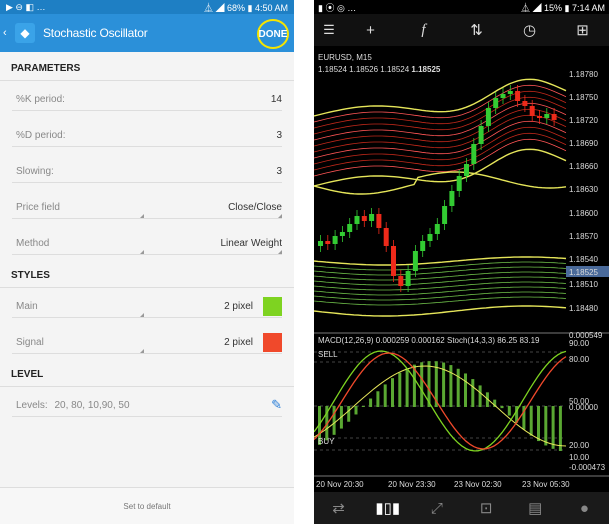 This screenshot has width=609, height=524. What do you see at coordinates (147, 207) in the screenshot?
I see `price-field-select: Price field Close/Close` at bounding box center [147, 207].